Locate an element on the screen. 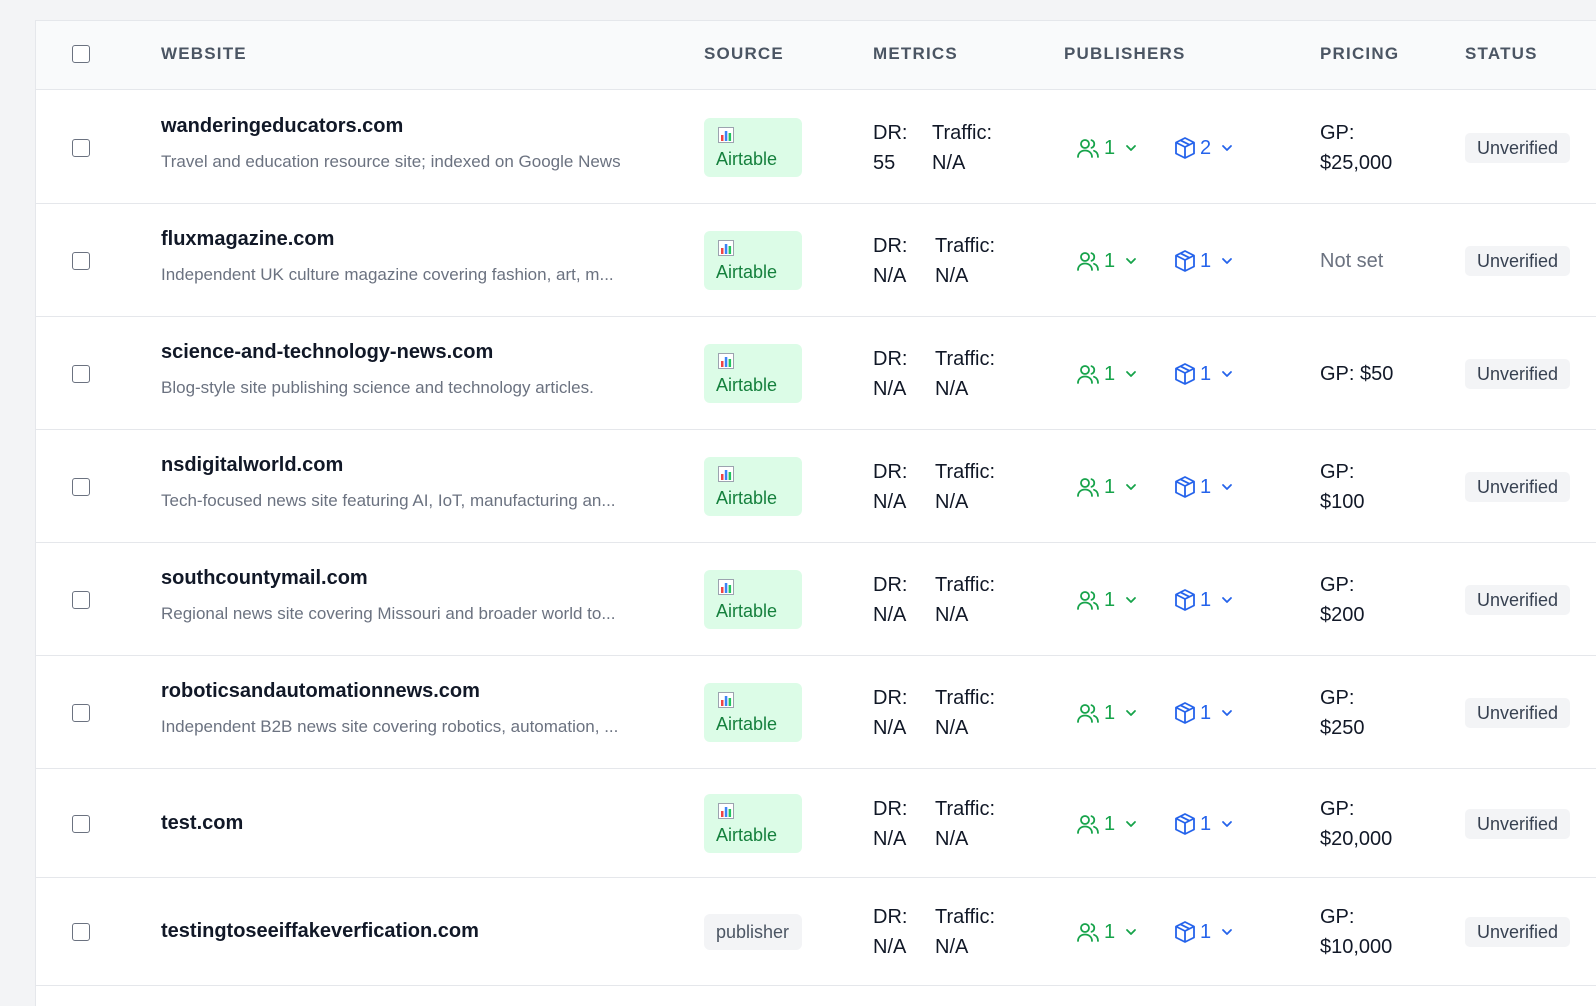 The image size is (1596, 1006). source-label: publisher is located at coordinates (753, 932).